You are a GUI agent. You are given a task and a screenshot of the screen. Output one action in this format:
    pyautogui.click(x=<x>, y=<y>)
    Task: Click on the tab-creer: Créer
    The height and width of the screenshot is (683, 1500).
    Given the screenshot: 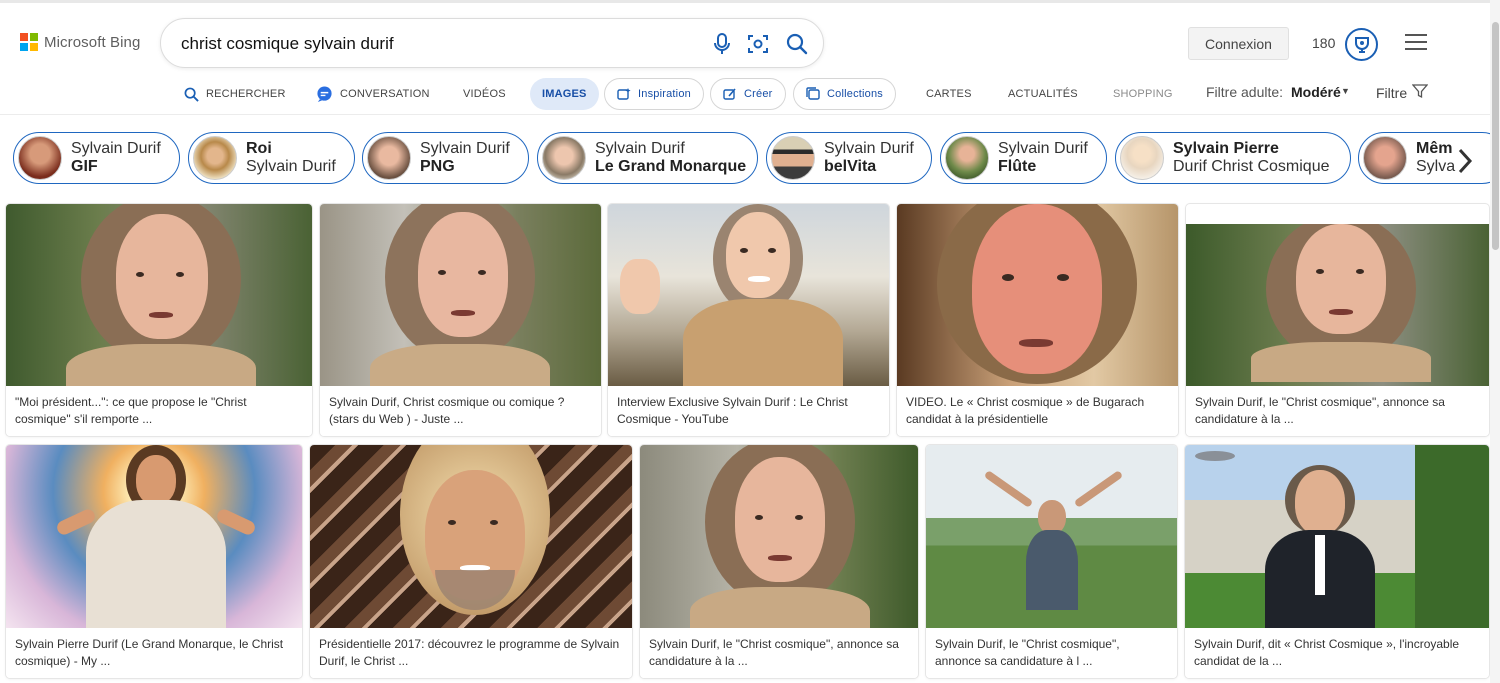 What is the action you would take?
    pyautogui.click(x=748, y=94)
    